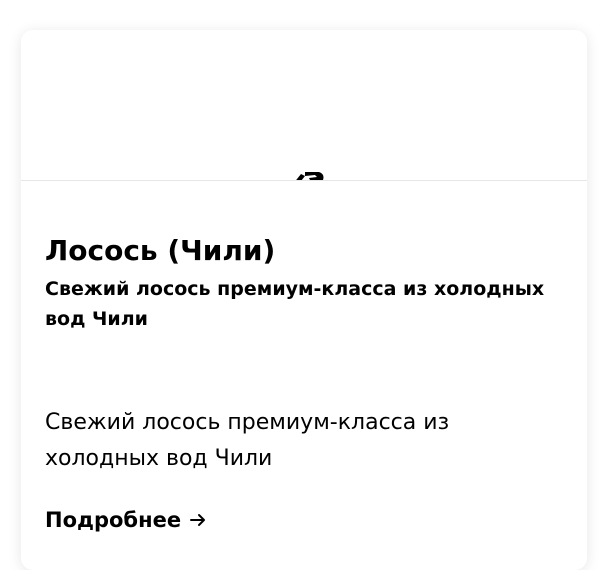 The width and height of the screenshot is (614, 570). Describe the element at coordinates (310, 176) in the screenshot. I see `fish-icon` at that location.